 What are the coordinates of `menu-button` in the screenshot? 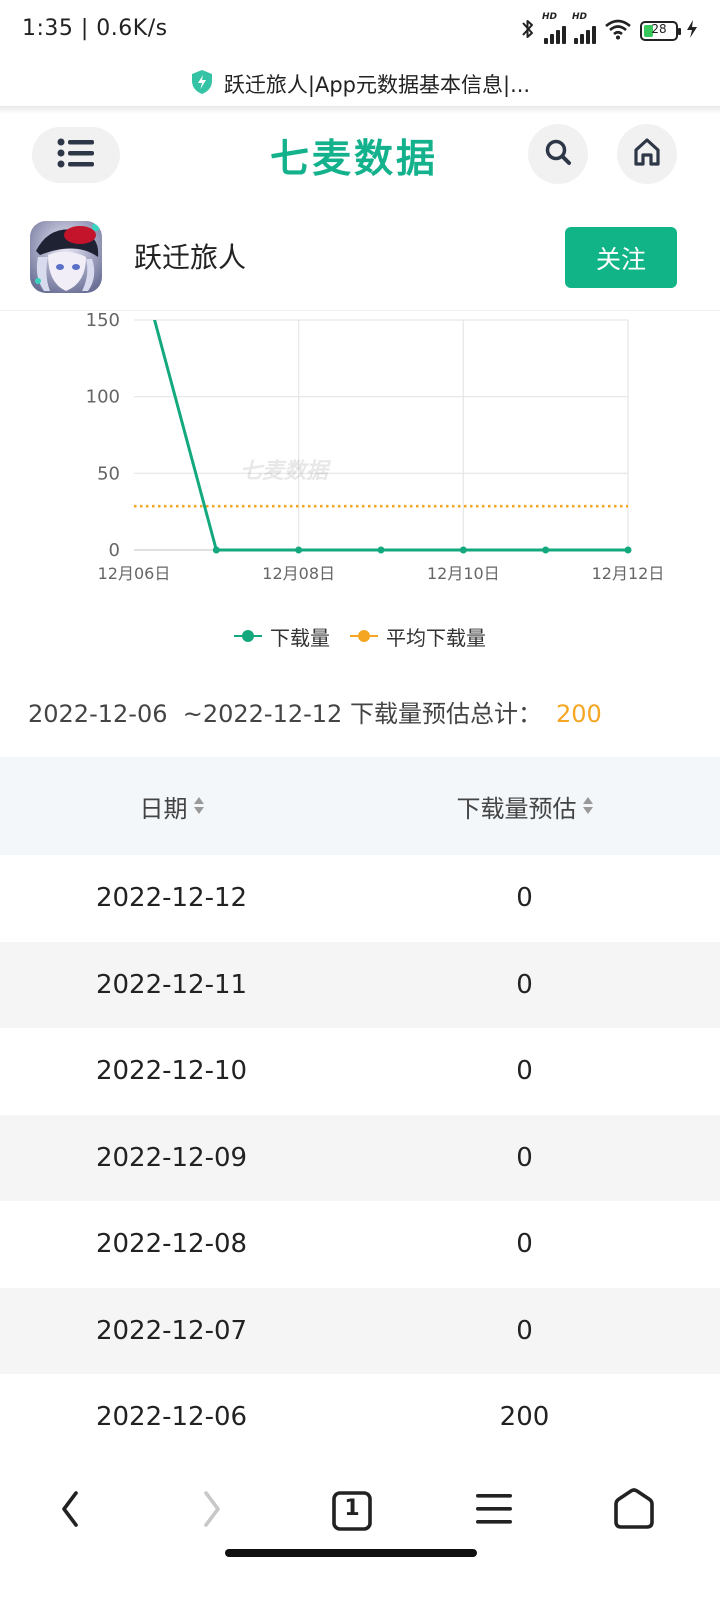 It's located at (76, 155).